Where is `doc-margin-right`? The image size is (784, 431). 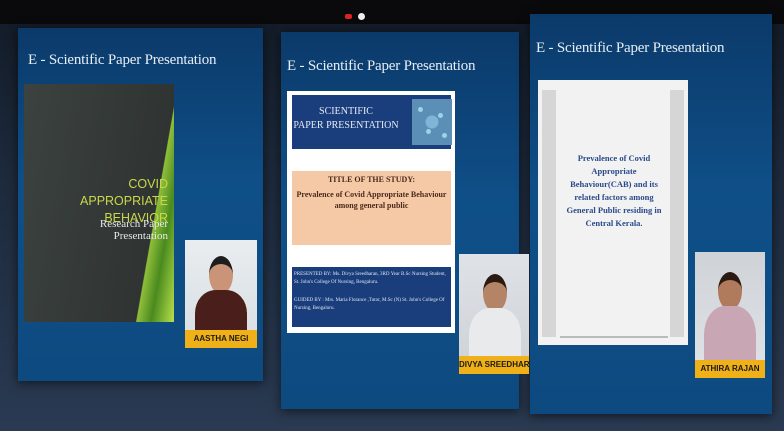 doc-margin-right is located at coordinates (677, 213).